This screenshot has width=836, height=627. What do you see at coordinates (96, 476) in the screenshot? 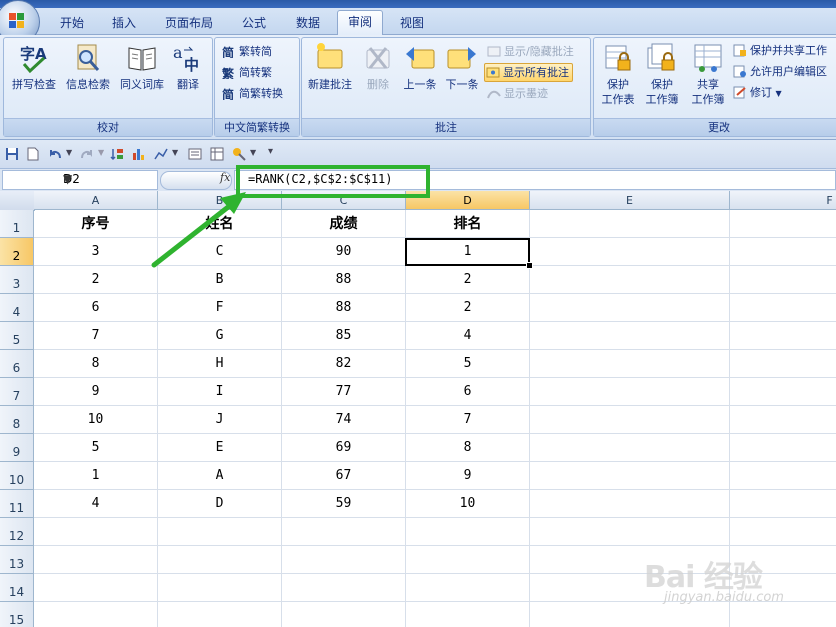
I see `cell-a10: 1` at bounding box center [96, 476].